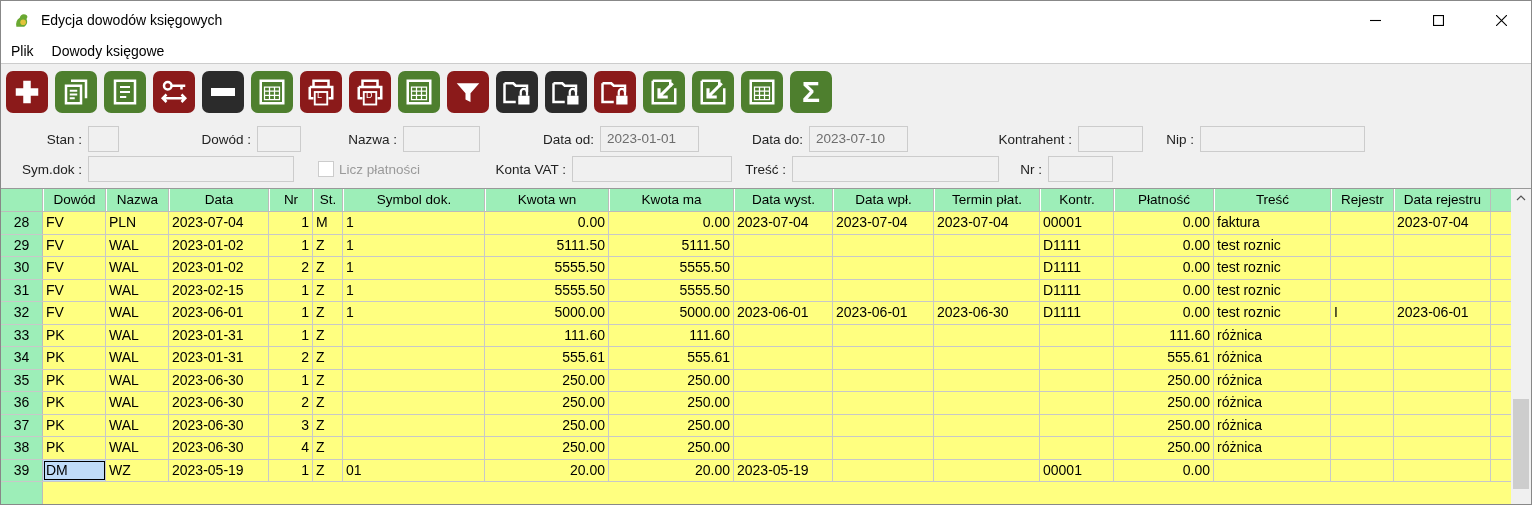 Image resolution: width=1532 pixels, height=505 pixels. What do you see at coordinates (671, 313) in the screenshot?
I see `table-cell: 5000.00` at bounding box center [671, 313].